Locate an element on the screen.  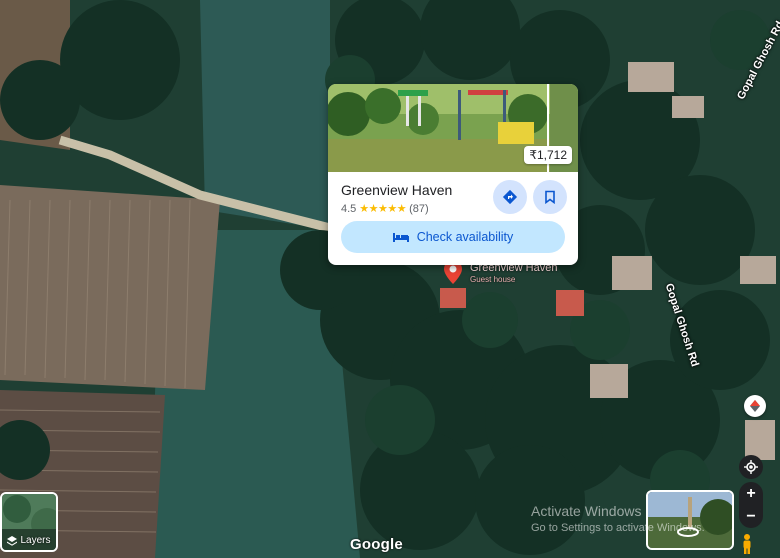
layers-label: Layers is located at coordinates (35, 540).